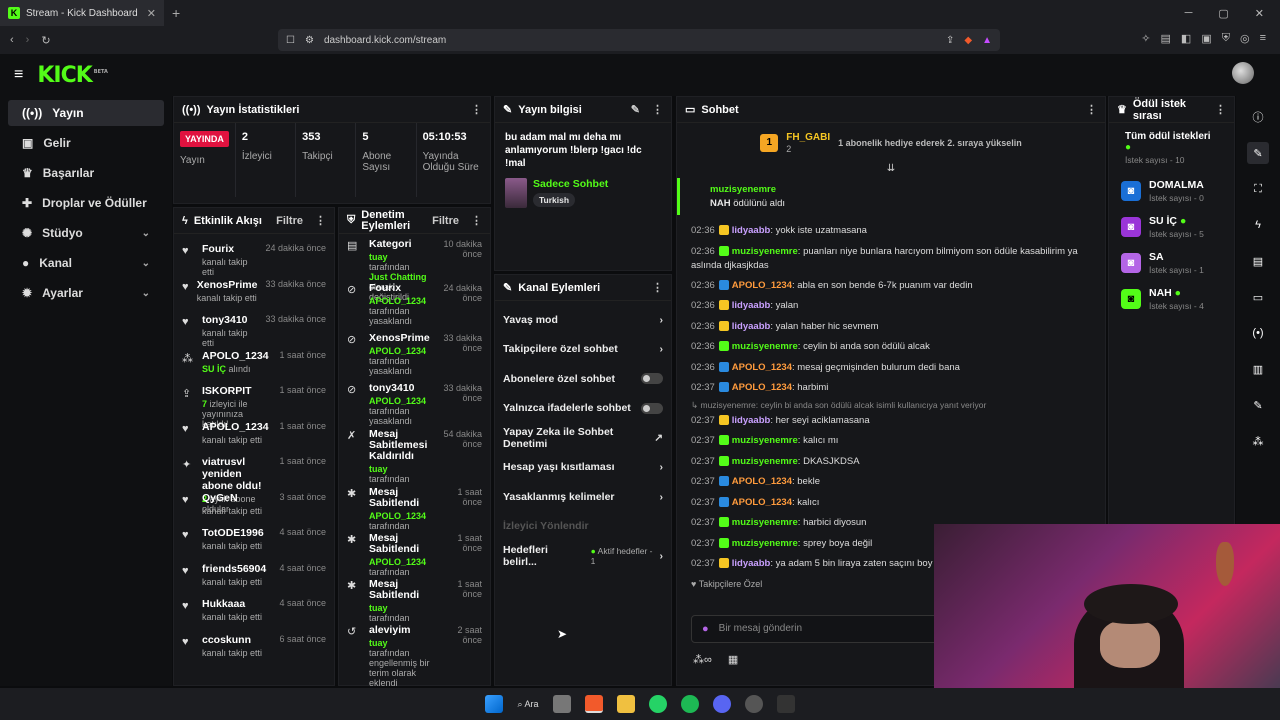 Image resolution: width=1280 pixels, height=720 pixels. What do you see at coordinates (290, 40) in the screenshot?
I see `bookmark-icon: ☐` at bounding box center [290, 40].